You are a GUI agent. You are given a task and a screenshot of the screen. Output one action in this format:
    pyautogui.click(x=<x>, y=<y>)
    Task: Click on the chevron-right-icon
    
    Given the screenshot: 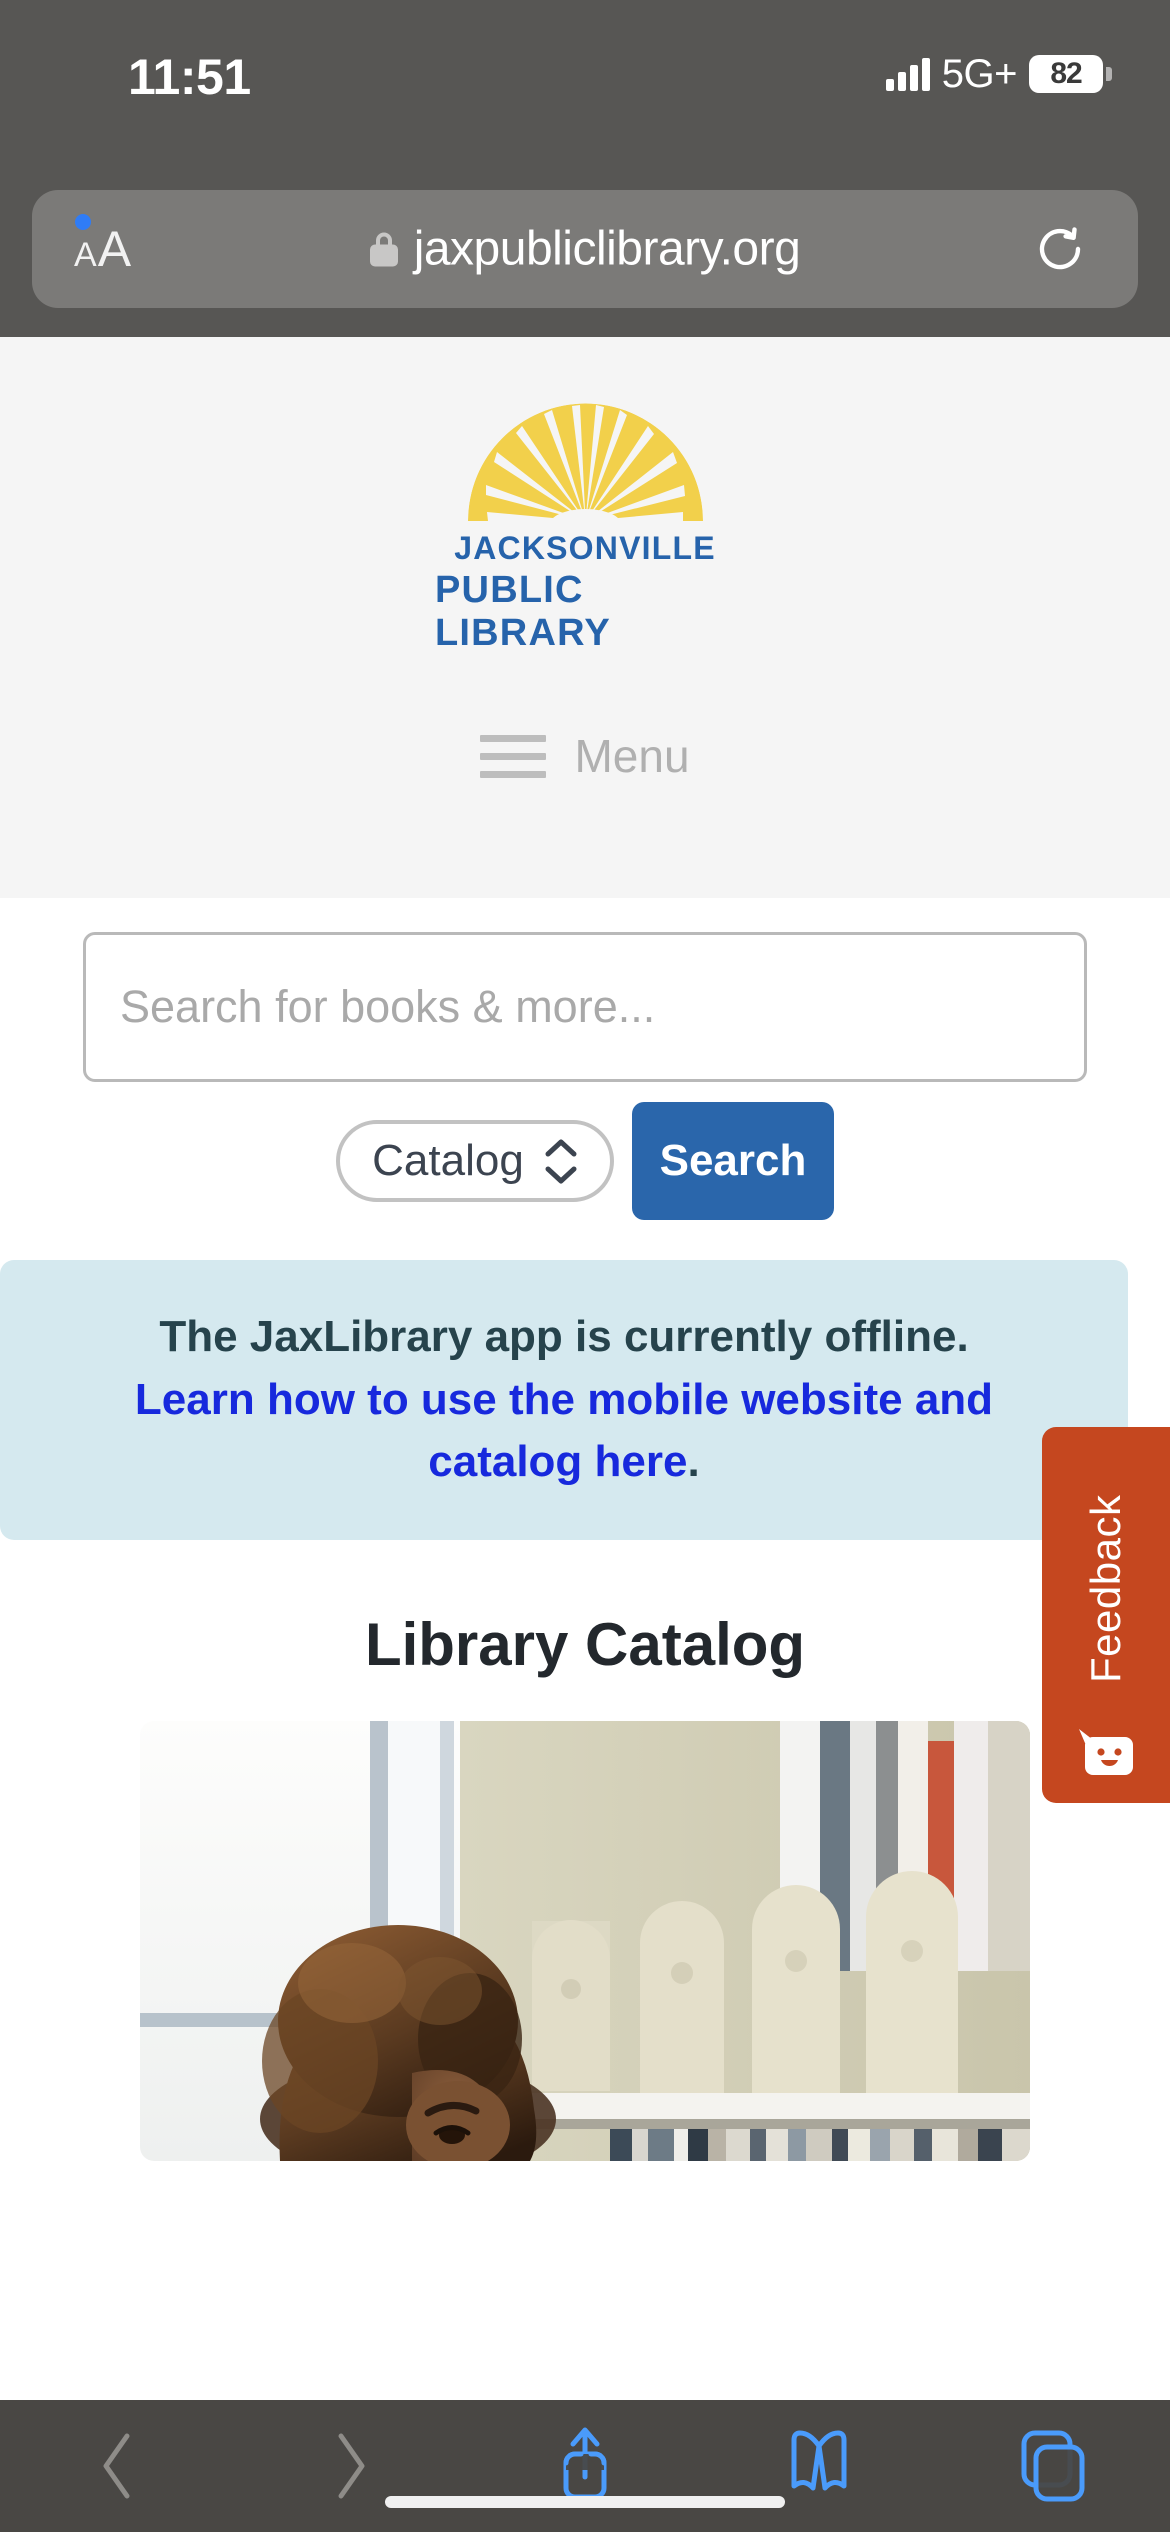 What is the action you would take?
    pyautogui.click(x=351, y=2466)
    